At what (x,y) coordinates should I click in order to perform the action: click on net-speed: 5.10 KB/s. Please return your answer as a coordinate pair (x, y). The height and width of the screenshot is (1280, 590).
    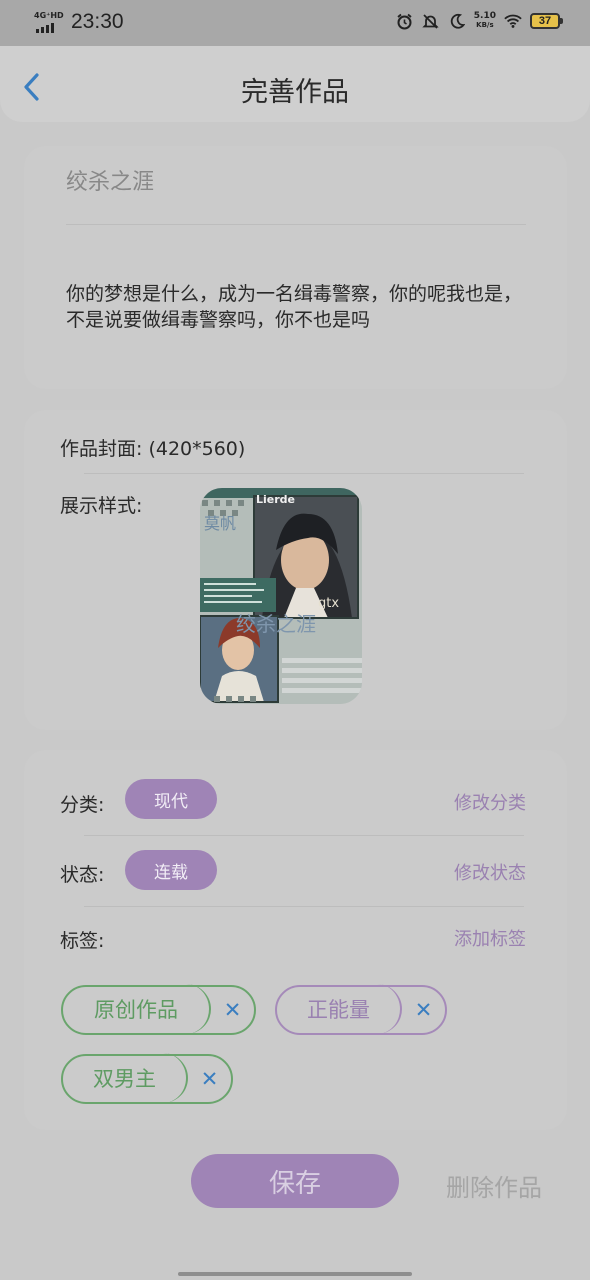
    Looking at the image, I should click on (485, 21).